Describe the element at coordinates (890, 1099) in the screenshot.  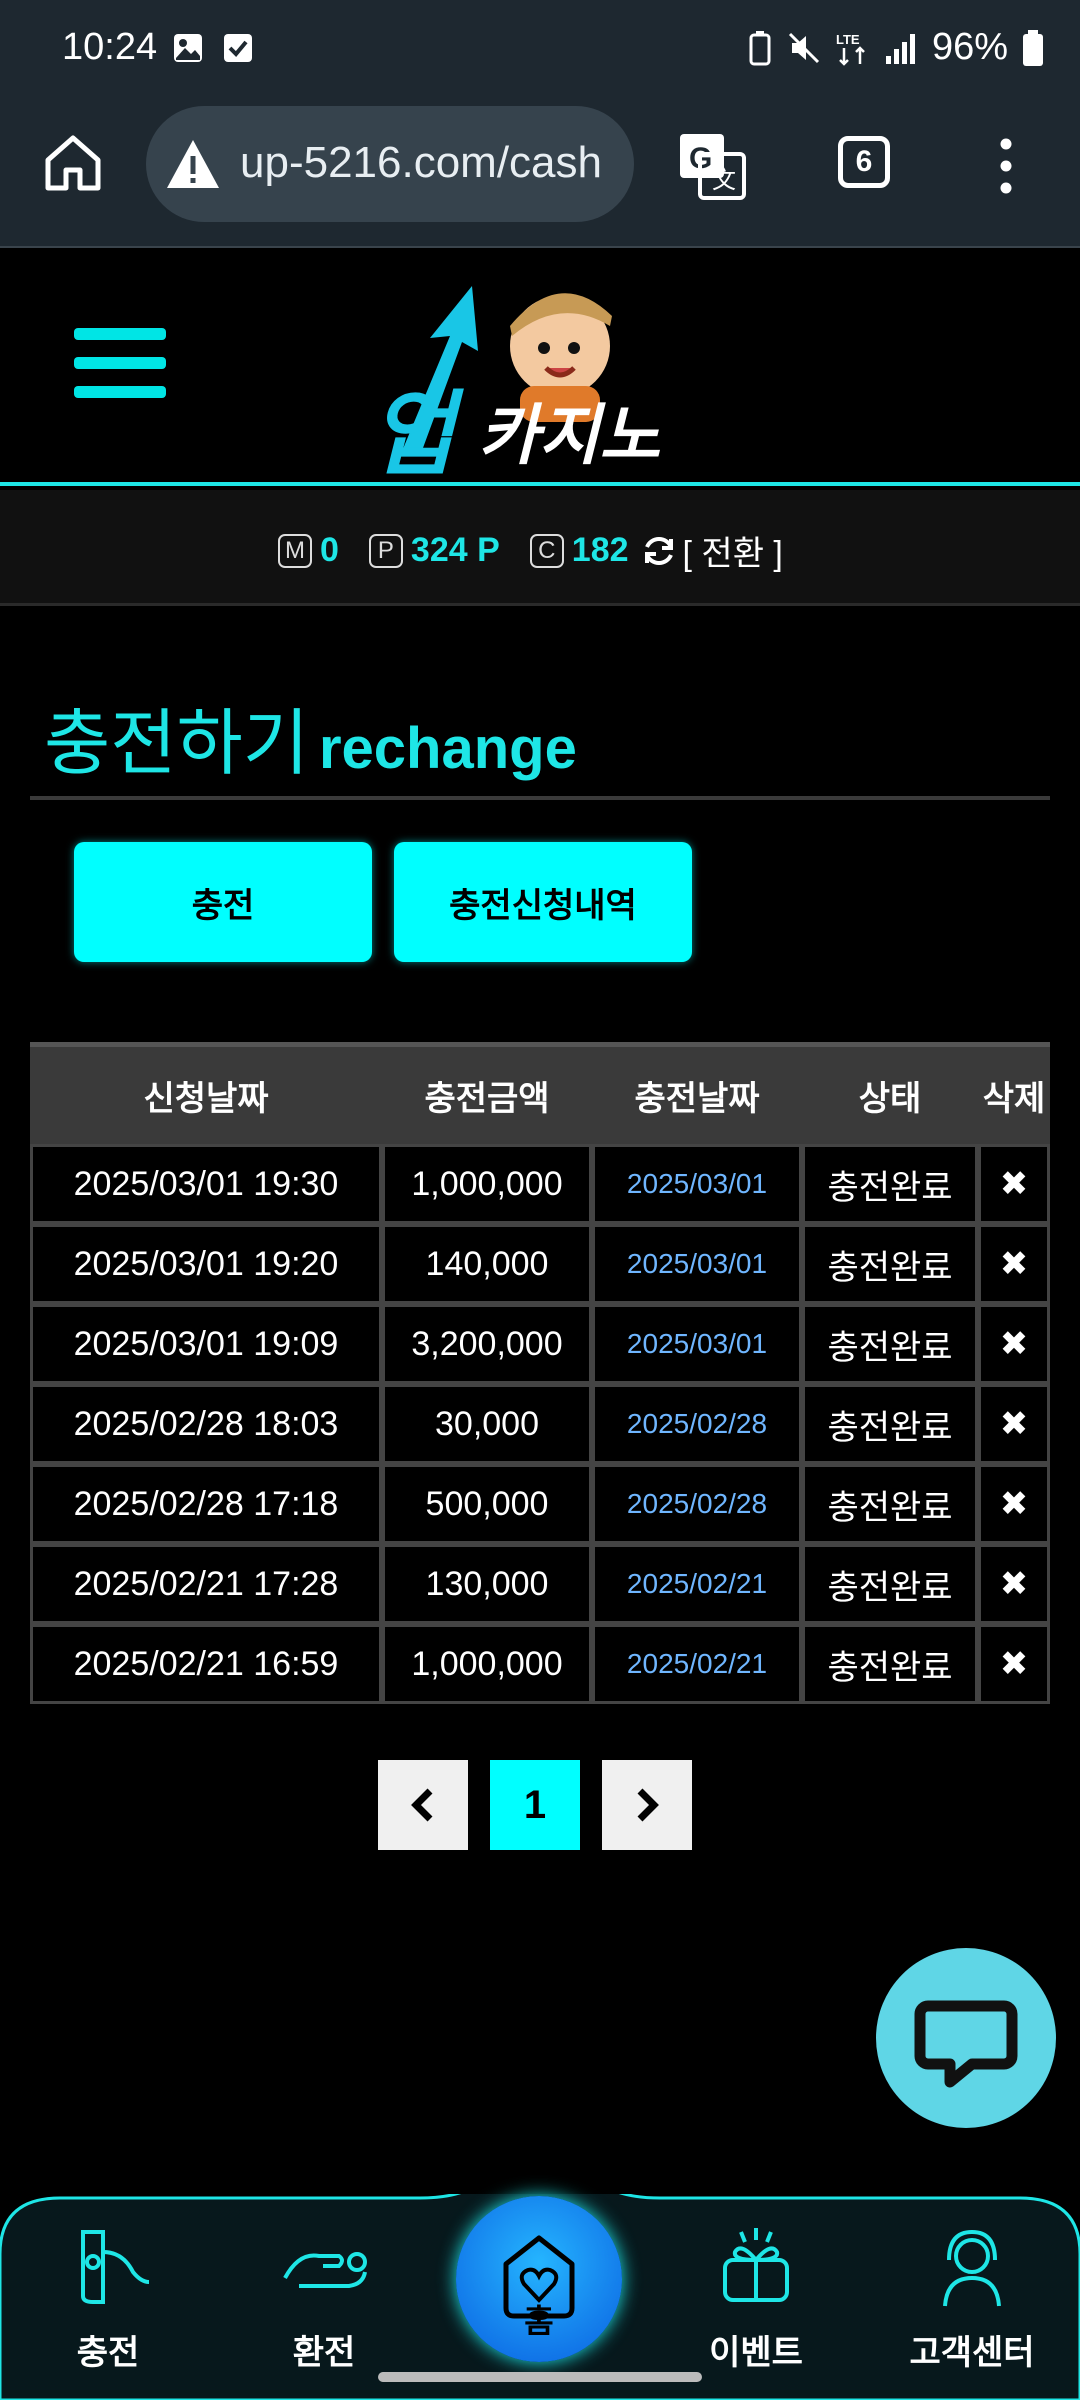
I see `header-status: 상태` at that location.